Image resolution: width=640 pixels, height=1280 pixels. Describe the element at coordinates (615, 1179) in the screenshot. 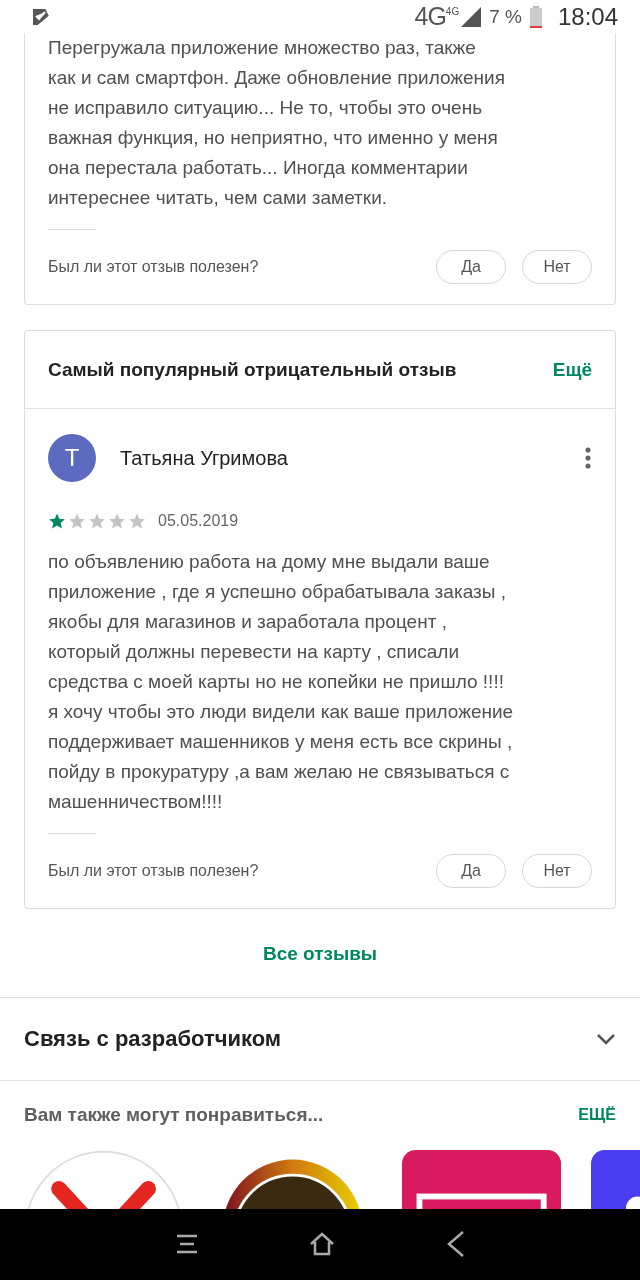

I see `app-icon` at that location.